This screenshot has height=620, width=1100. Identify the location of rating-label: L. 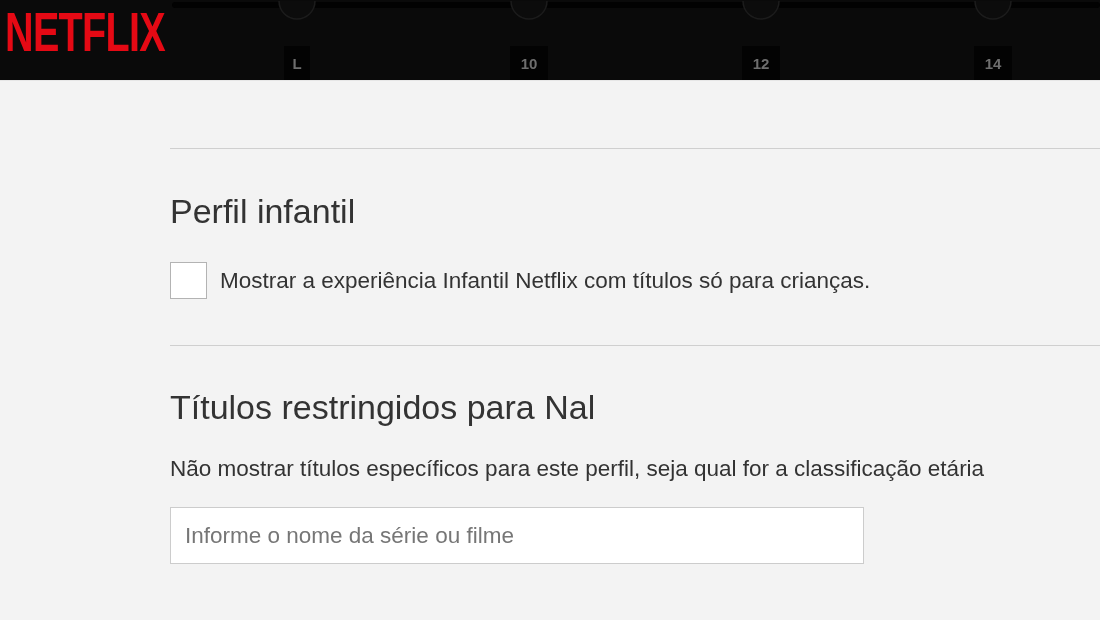
(297, 63).